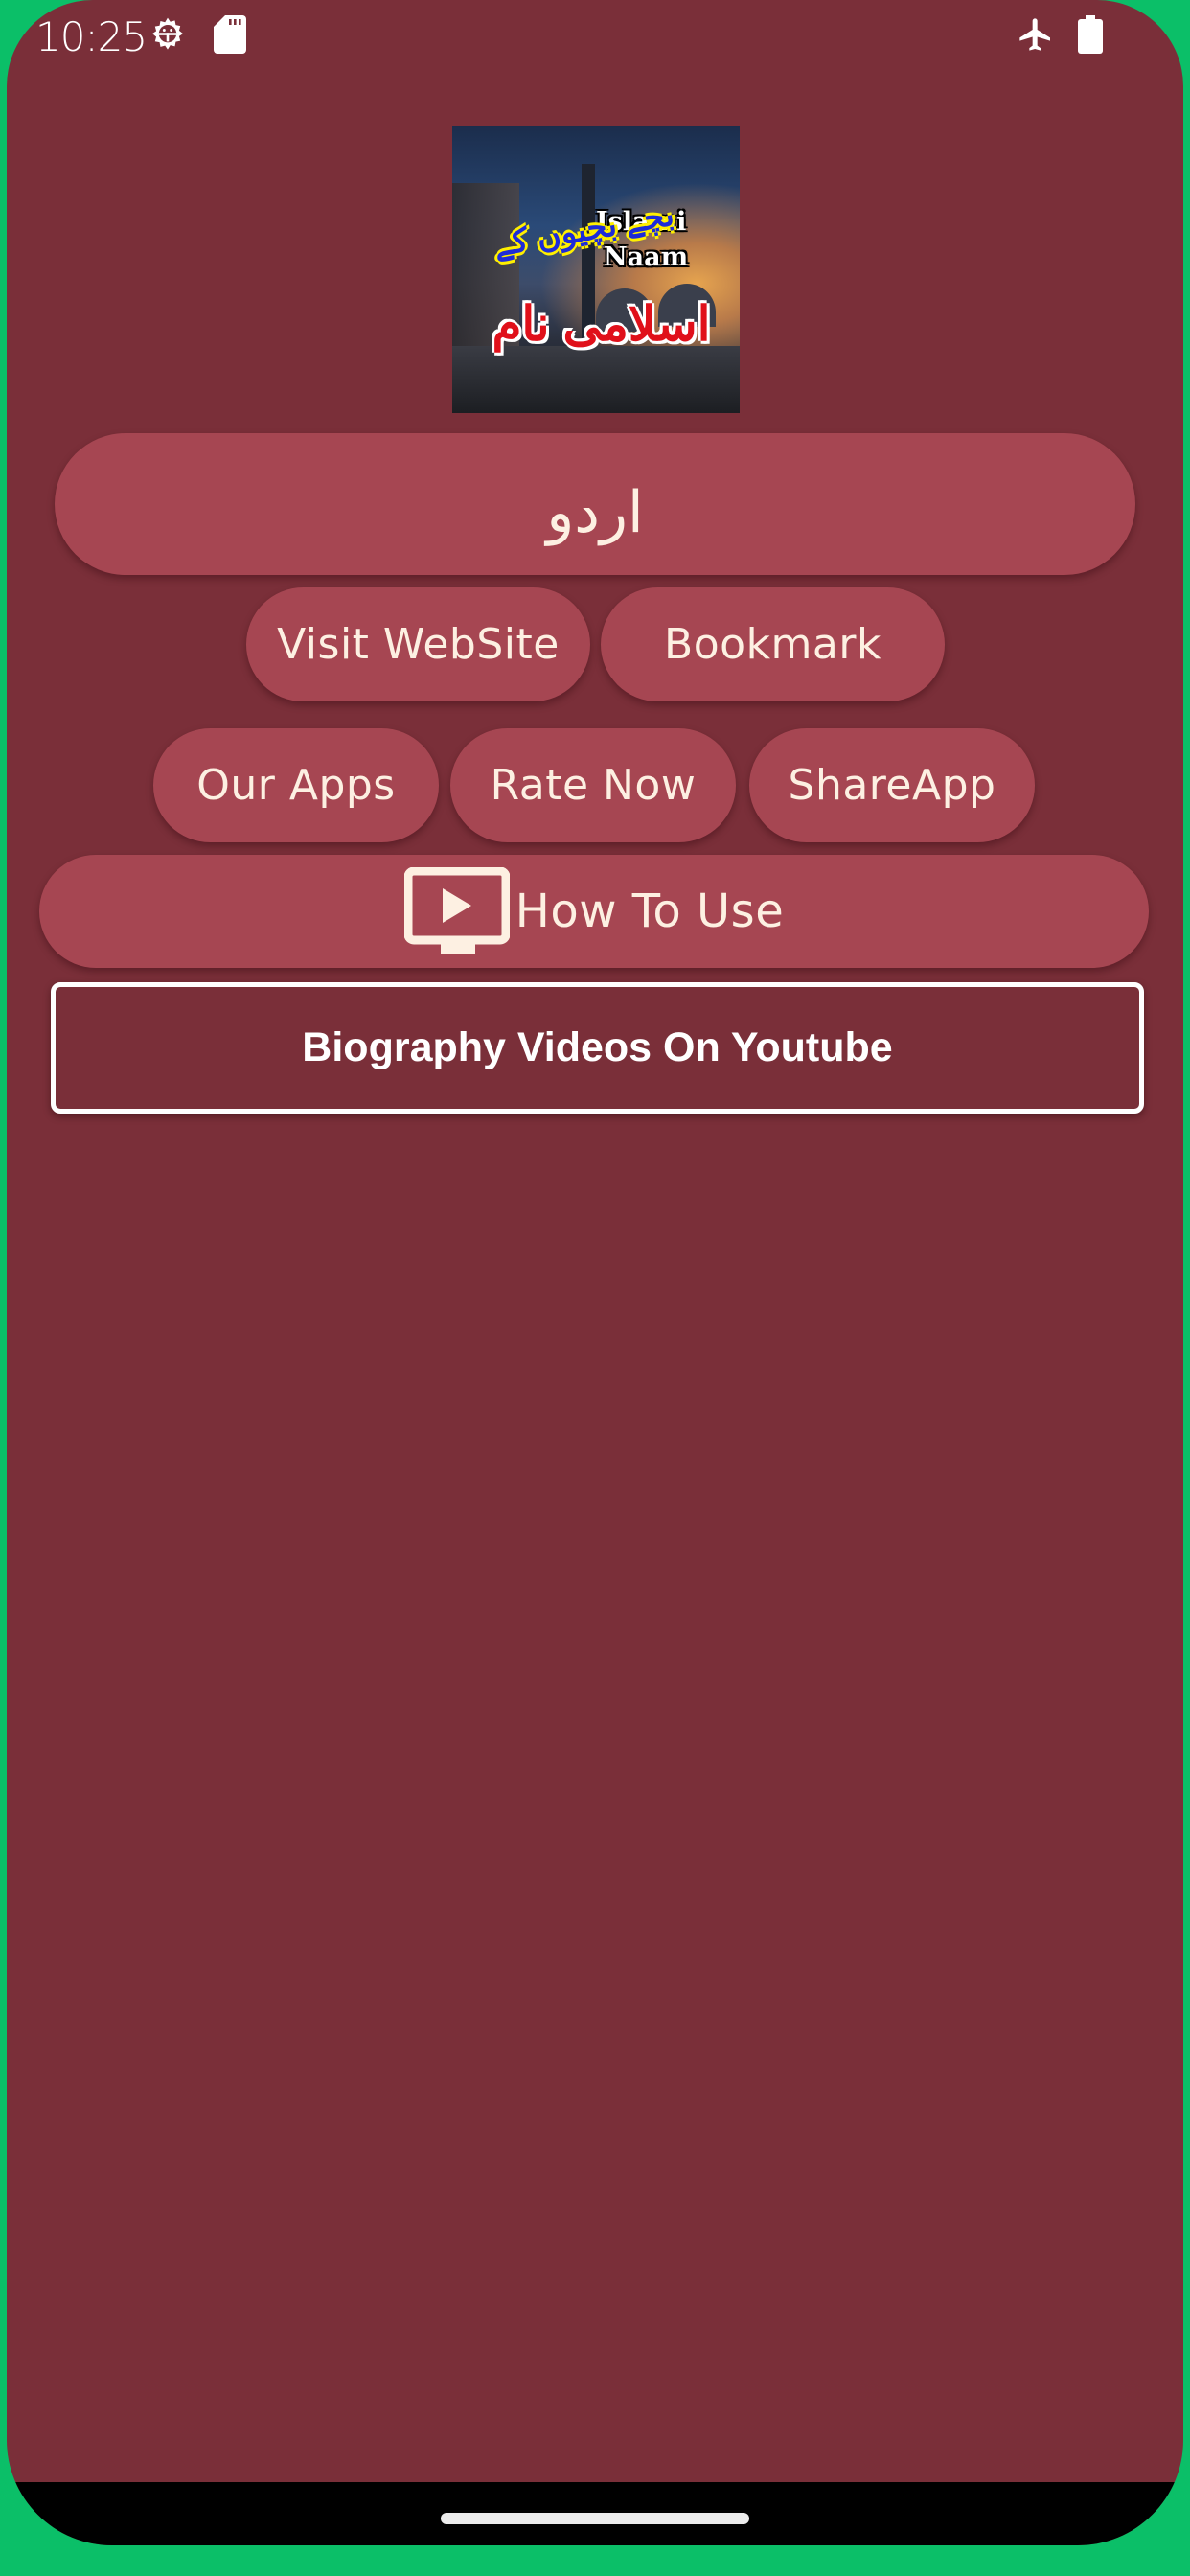  I want to click on biography-videos-label: Biography Videos On Youtube, so click(598, 1047).